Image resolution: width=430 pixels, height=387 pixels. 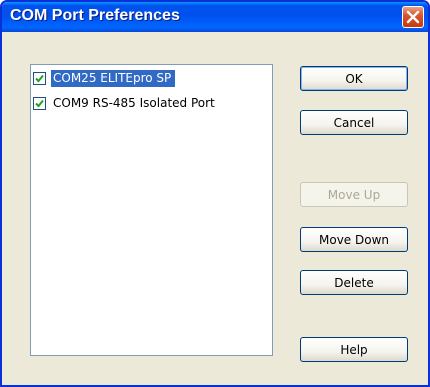 What do you see at coordinates (354, 122) in the screenshot?
I see `cancel-button: Cancel` at bounding box center [354, 122].